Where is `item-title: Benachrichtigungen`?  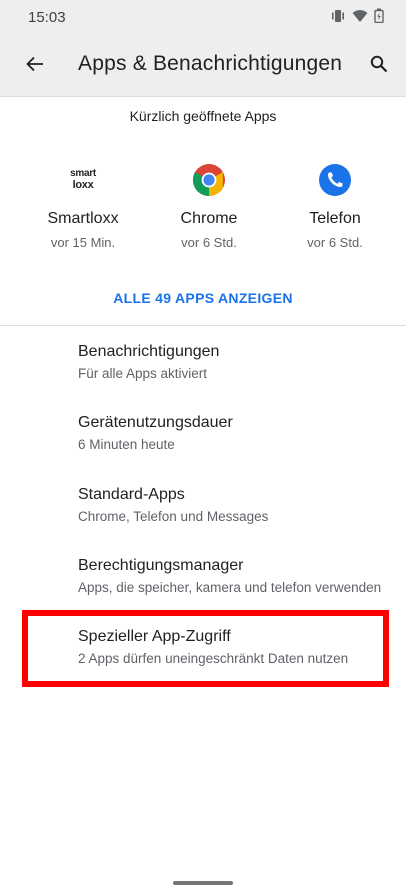 item-title: Benachrichtigungen is located at coordinates (149, 351).